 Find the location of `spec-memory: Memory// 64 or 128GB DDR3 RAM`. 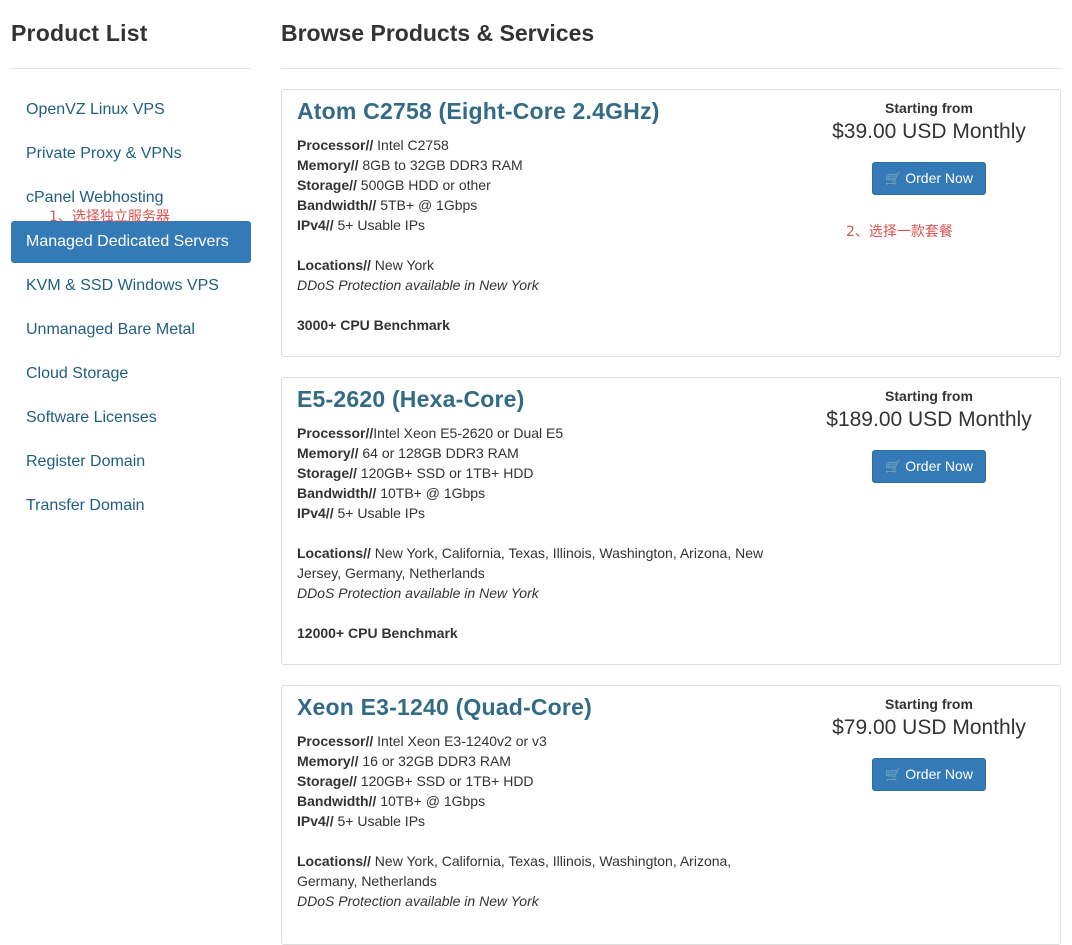

spec-memory: Memory// 64 or 128GB DDR3 RAM is located at coordinates (532, 453).